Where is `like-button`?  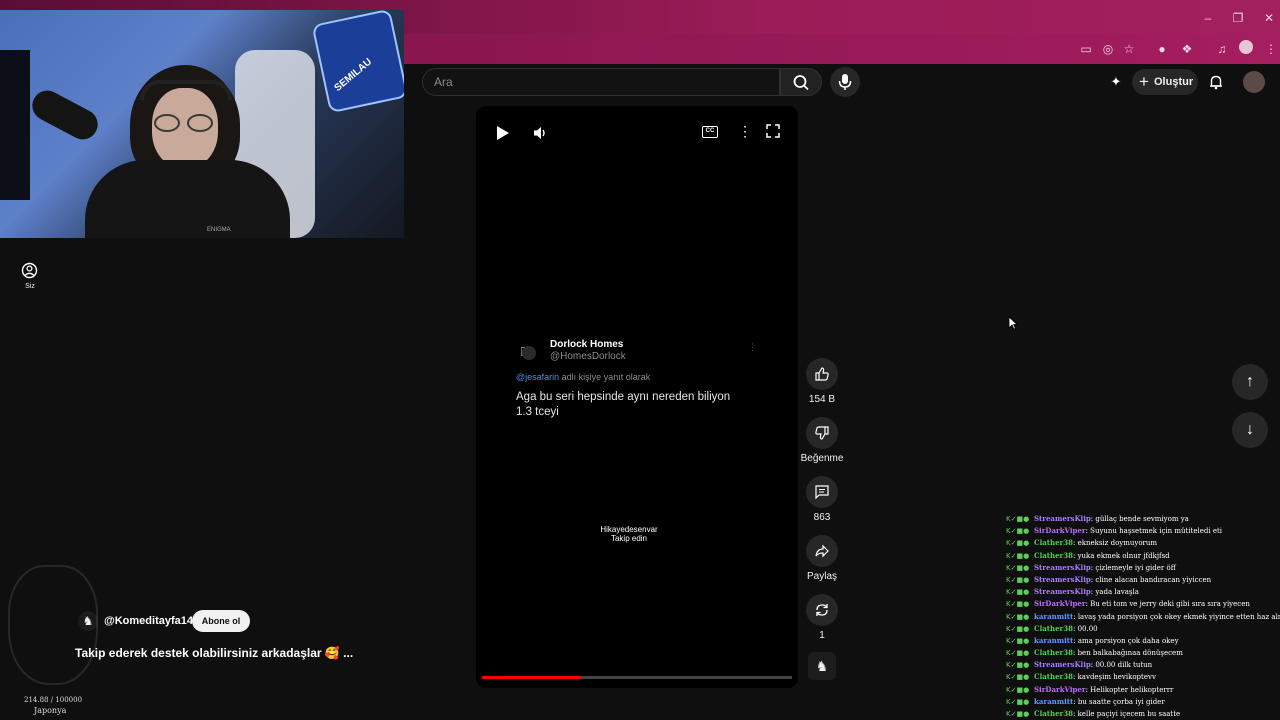
like-button is located at coordinates (822, 374).